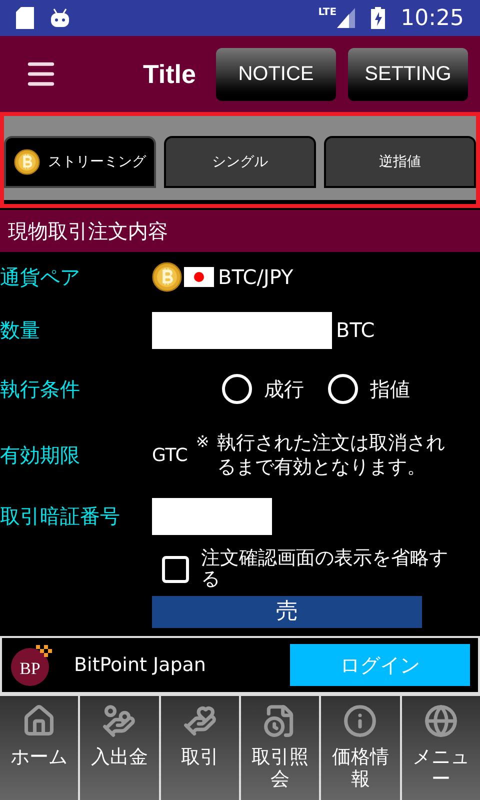 The height and width of the screenshot is (800, 480). Describe the element at coordinates (167, 277) in the screenshot. I see `bitcoin-icon` at that location.